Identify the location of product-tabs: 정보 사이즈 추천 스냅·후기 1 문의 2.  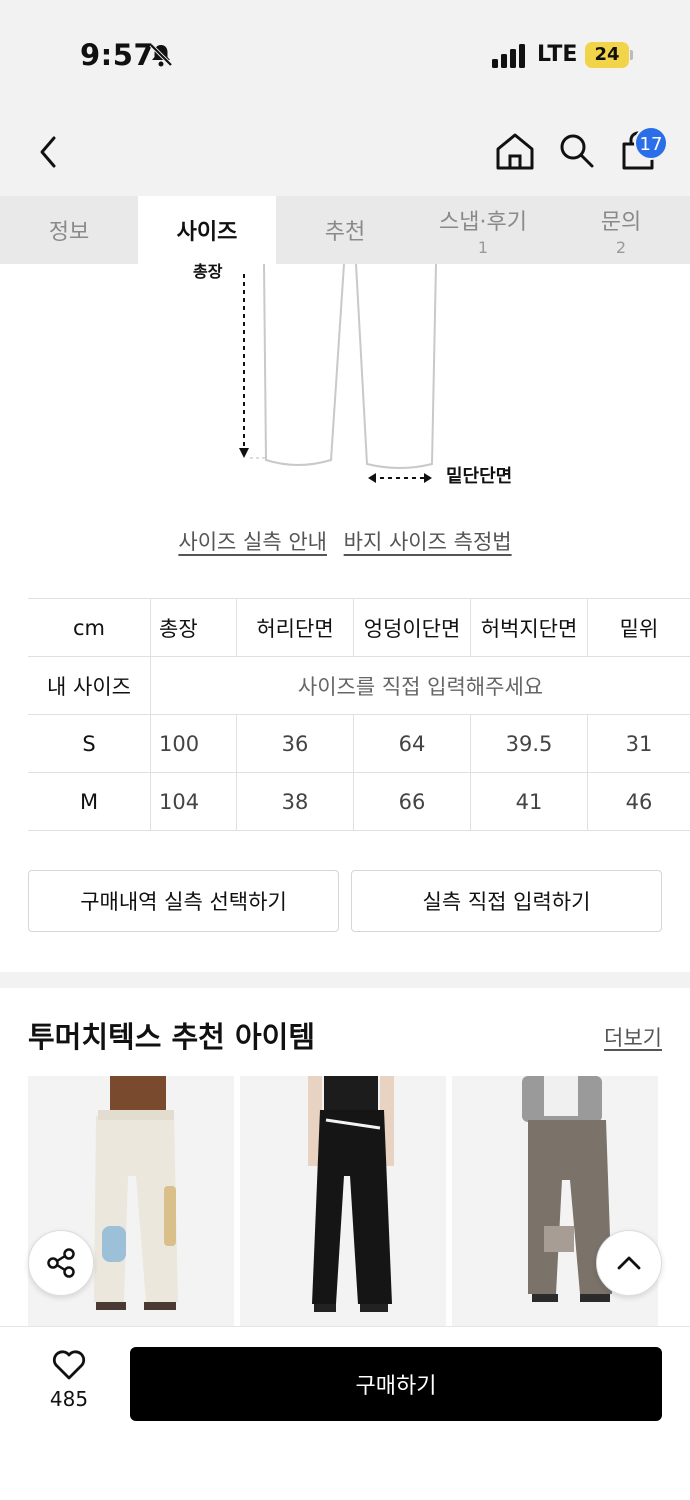
(345, 230).